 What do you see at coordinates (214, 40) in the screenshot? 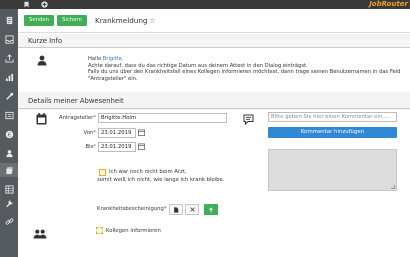
I see `info-section-header` at bounding box center [214, 40].